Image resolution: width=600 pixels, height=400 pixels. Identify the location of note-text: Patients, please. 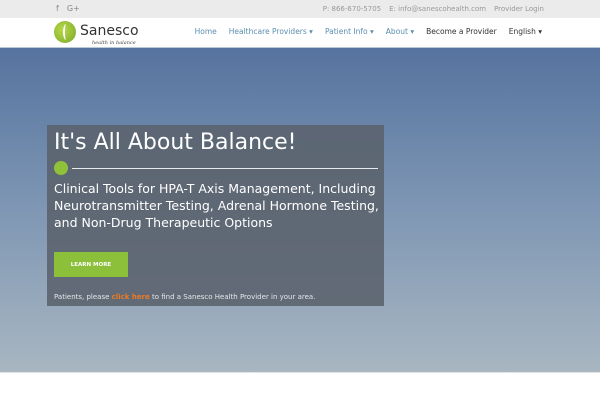
(83, 297).